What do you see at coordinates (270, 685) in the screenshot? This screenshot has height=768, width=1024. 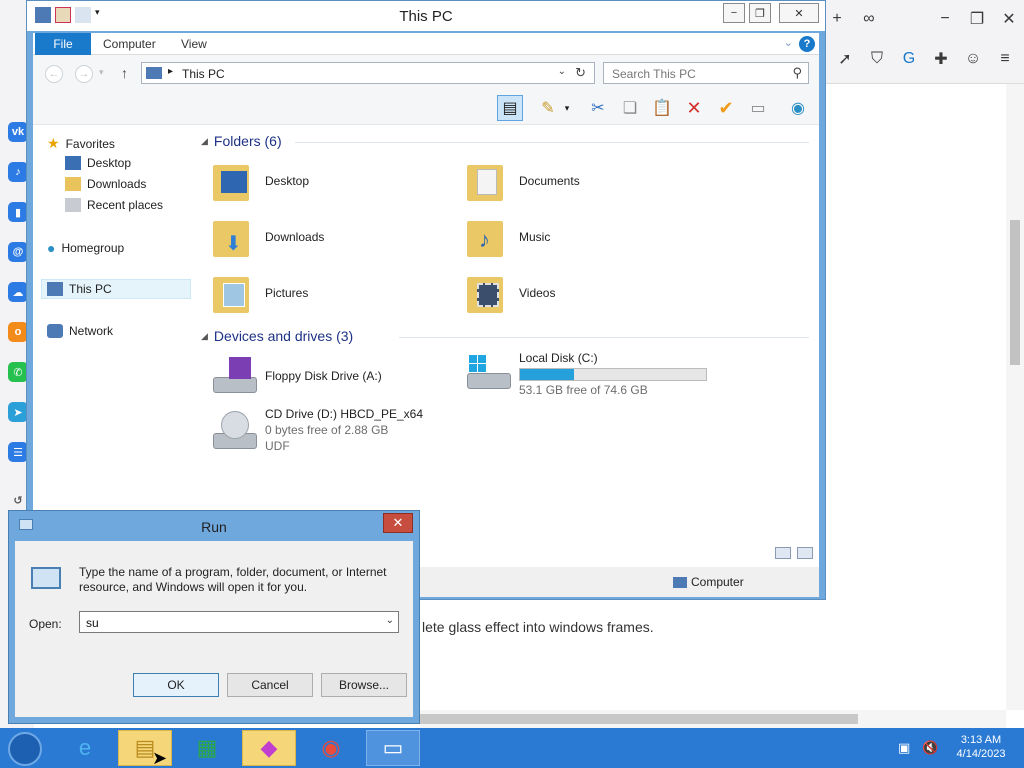 I see `cancel-button: Cancel` at bounding box center [270, 685].